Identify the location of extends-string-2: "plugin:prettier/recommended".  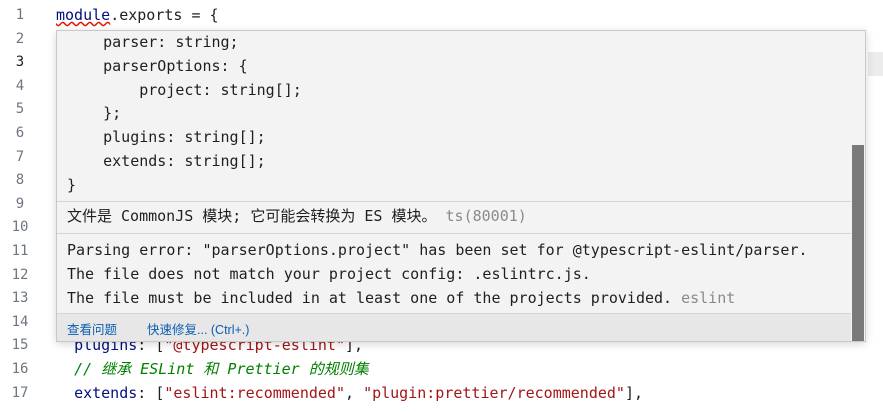
(494, 392).